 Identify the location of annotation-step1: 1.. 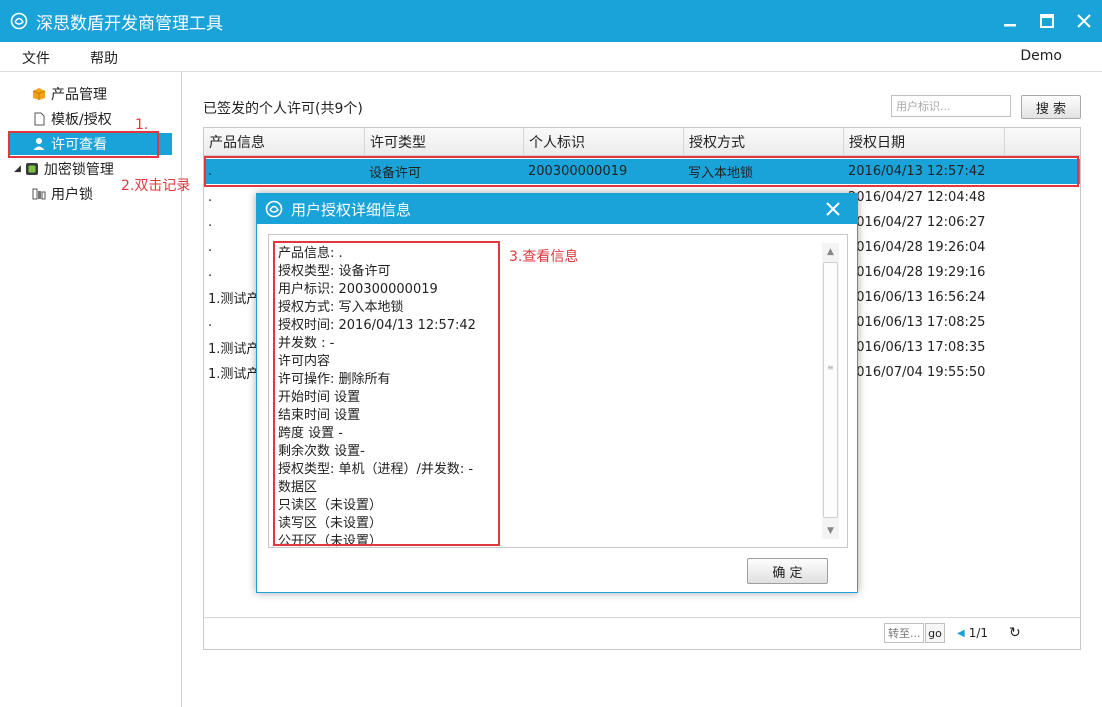
(142, 125).